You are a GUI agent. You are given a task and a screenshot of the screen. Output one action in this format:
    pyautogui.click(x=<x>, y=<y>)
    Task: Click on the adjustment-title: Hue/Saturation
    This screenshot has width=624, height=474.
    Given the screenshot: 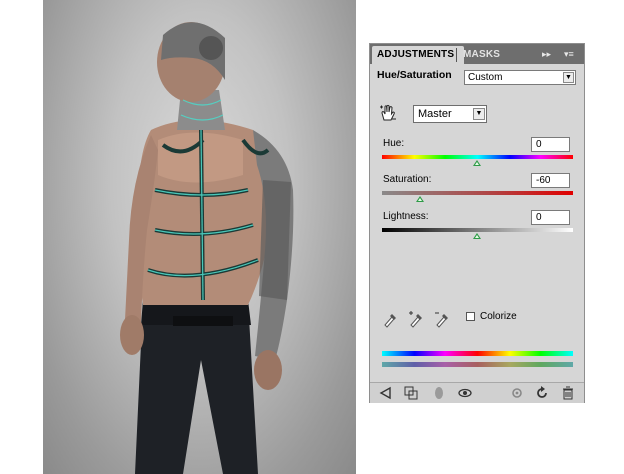 What is the action you would take?
    pyautogui.click(x=414, y=75)
    